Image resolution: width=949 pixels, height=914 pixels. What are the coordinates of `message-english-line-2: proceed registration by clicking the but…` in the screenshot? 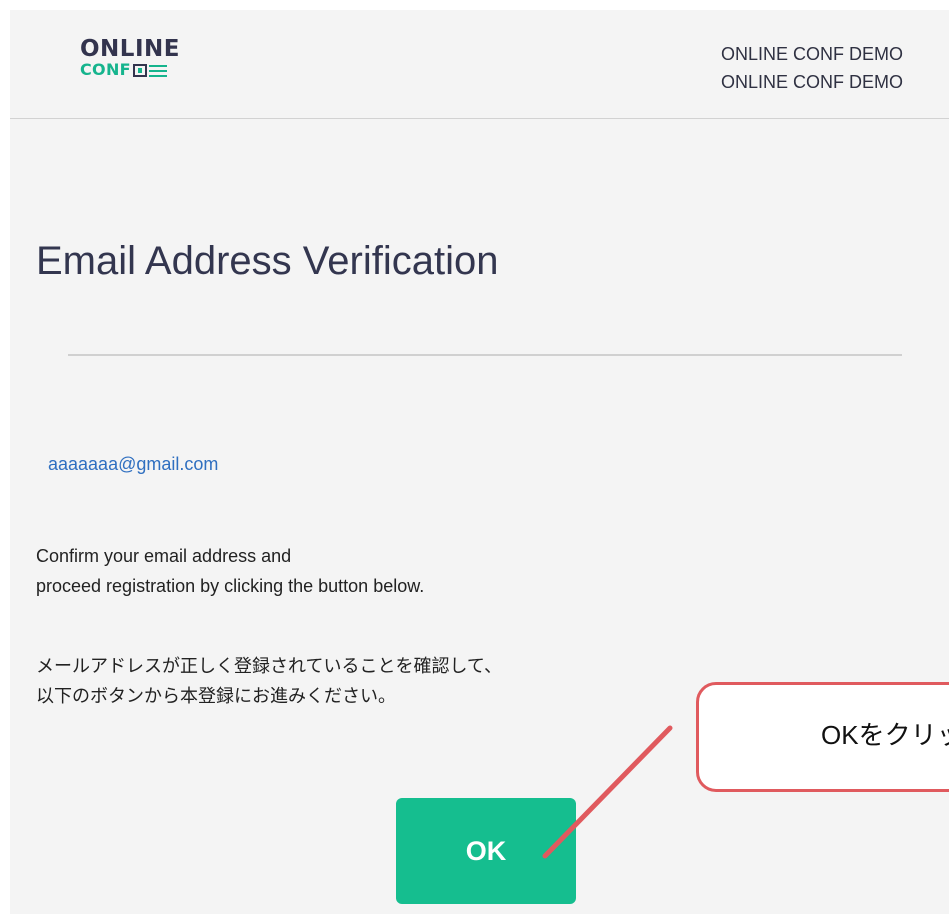 It's located at (230, 586).